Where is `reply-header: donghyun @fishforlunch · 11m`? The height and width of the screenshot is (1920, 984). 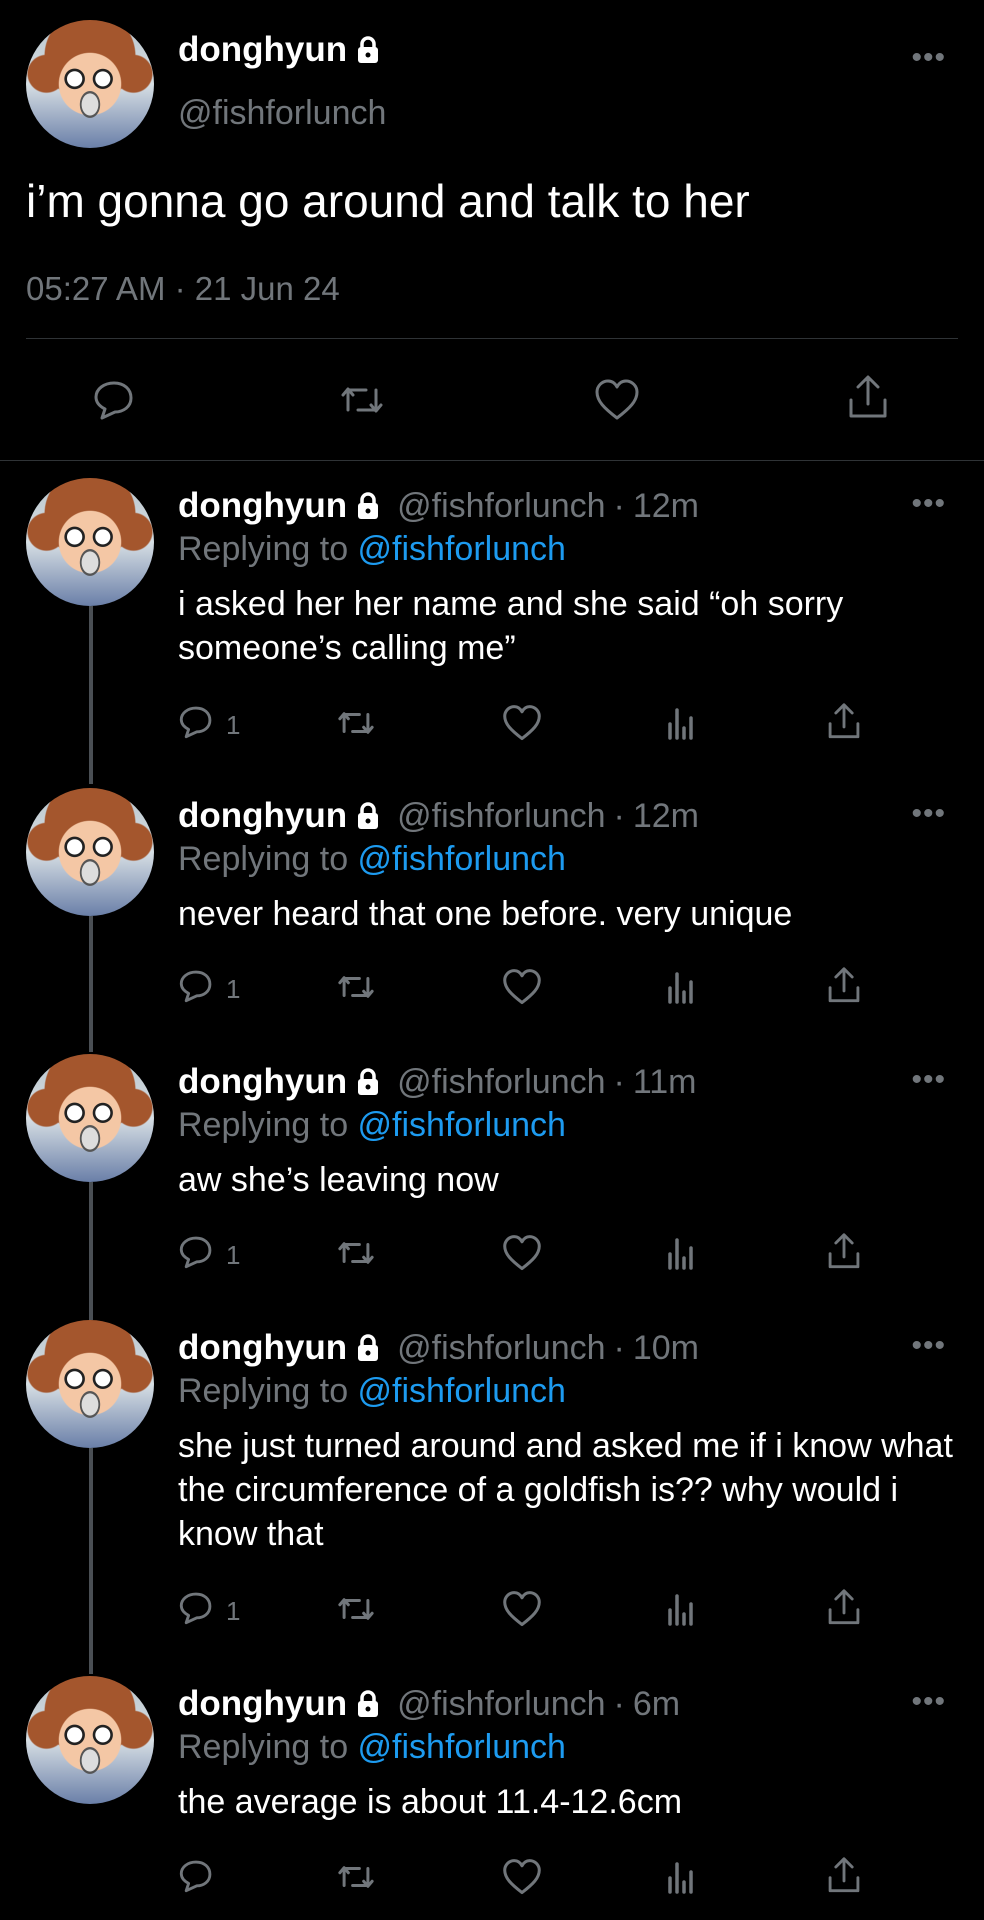
reply-header: donghyun @fishforlunch · 11m is located at coordinates (437, 1082).